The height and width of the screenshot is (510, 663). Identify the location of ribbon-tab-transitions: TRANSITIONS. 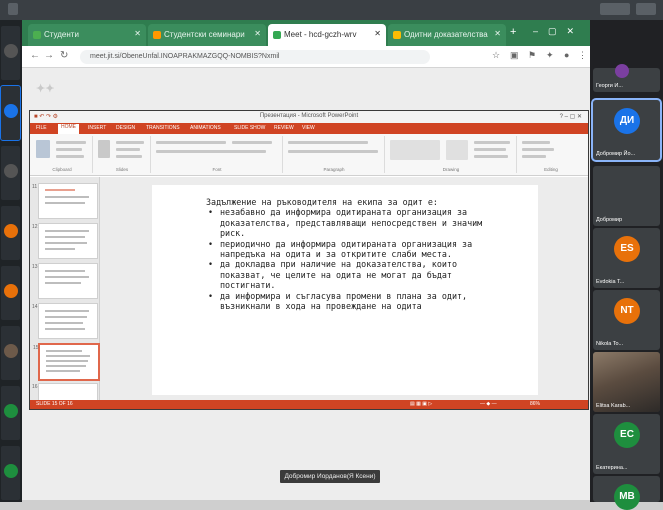
(163, 128).